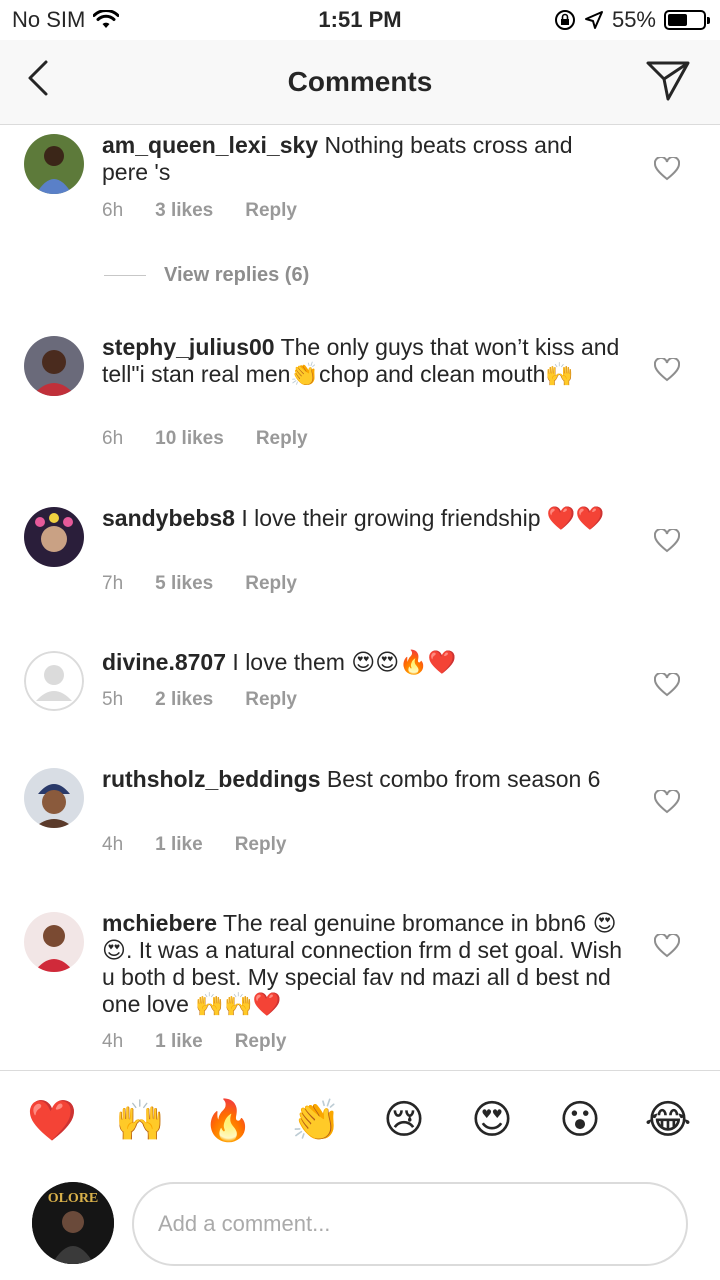 This screenshot has height=1280, width=720. What do you see at coordinates (492, 1120) in the screenshot?
I see `emoji-heart-eyes-button: 😍` at bounding box center [492, 1120].